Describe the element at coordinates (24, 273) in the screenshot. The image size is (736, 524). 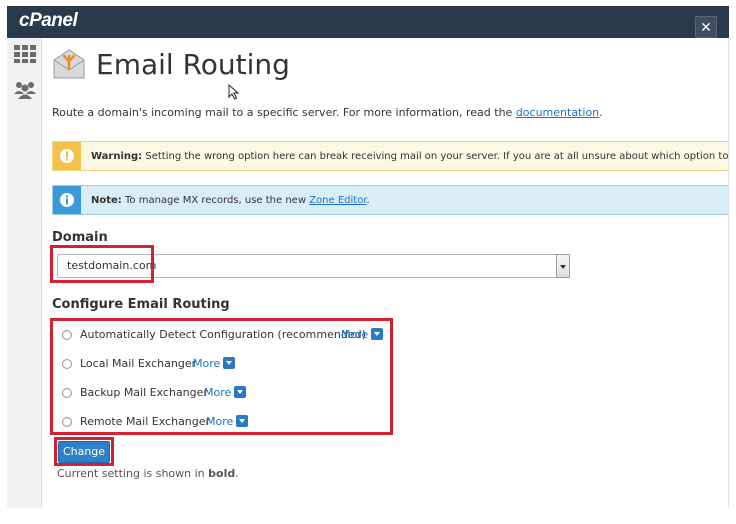
I see `sidebar` at that location.